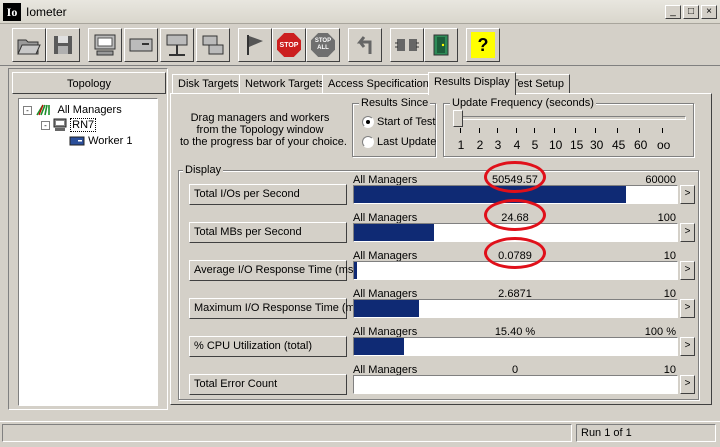 The width and height of the screenshot is (720, 447). I want to click on new-network-worker-button, so click(141, 45).